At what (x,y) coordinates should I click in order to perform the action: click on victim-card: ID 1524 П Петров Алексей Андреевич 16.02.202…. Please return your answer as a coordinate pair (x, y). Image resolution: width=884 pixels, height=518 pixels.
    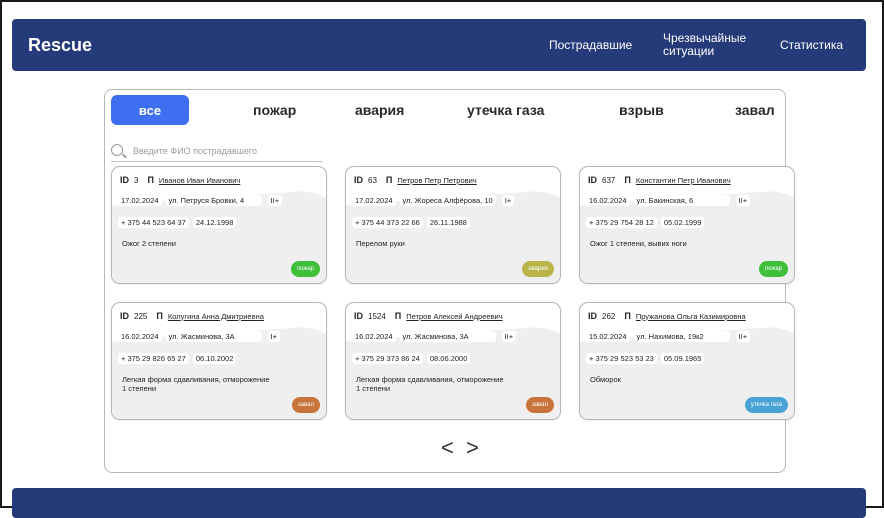
    Looking at the image, I should click on (453, 361).